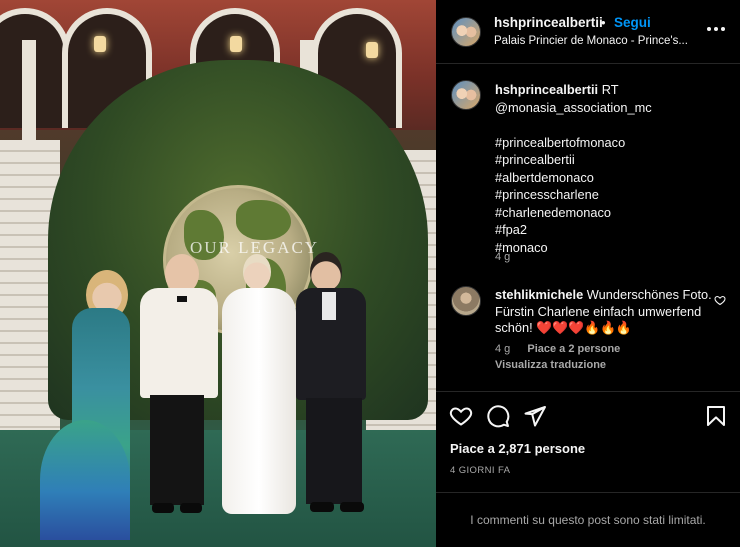  What do you see at coordinates (610, 160) in the screenshot?
I see `hashtag-link: #princealbertii ⠀` at bounding box center [610, 160].